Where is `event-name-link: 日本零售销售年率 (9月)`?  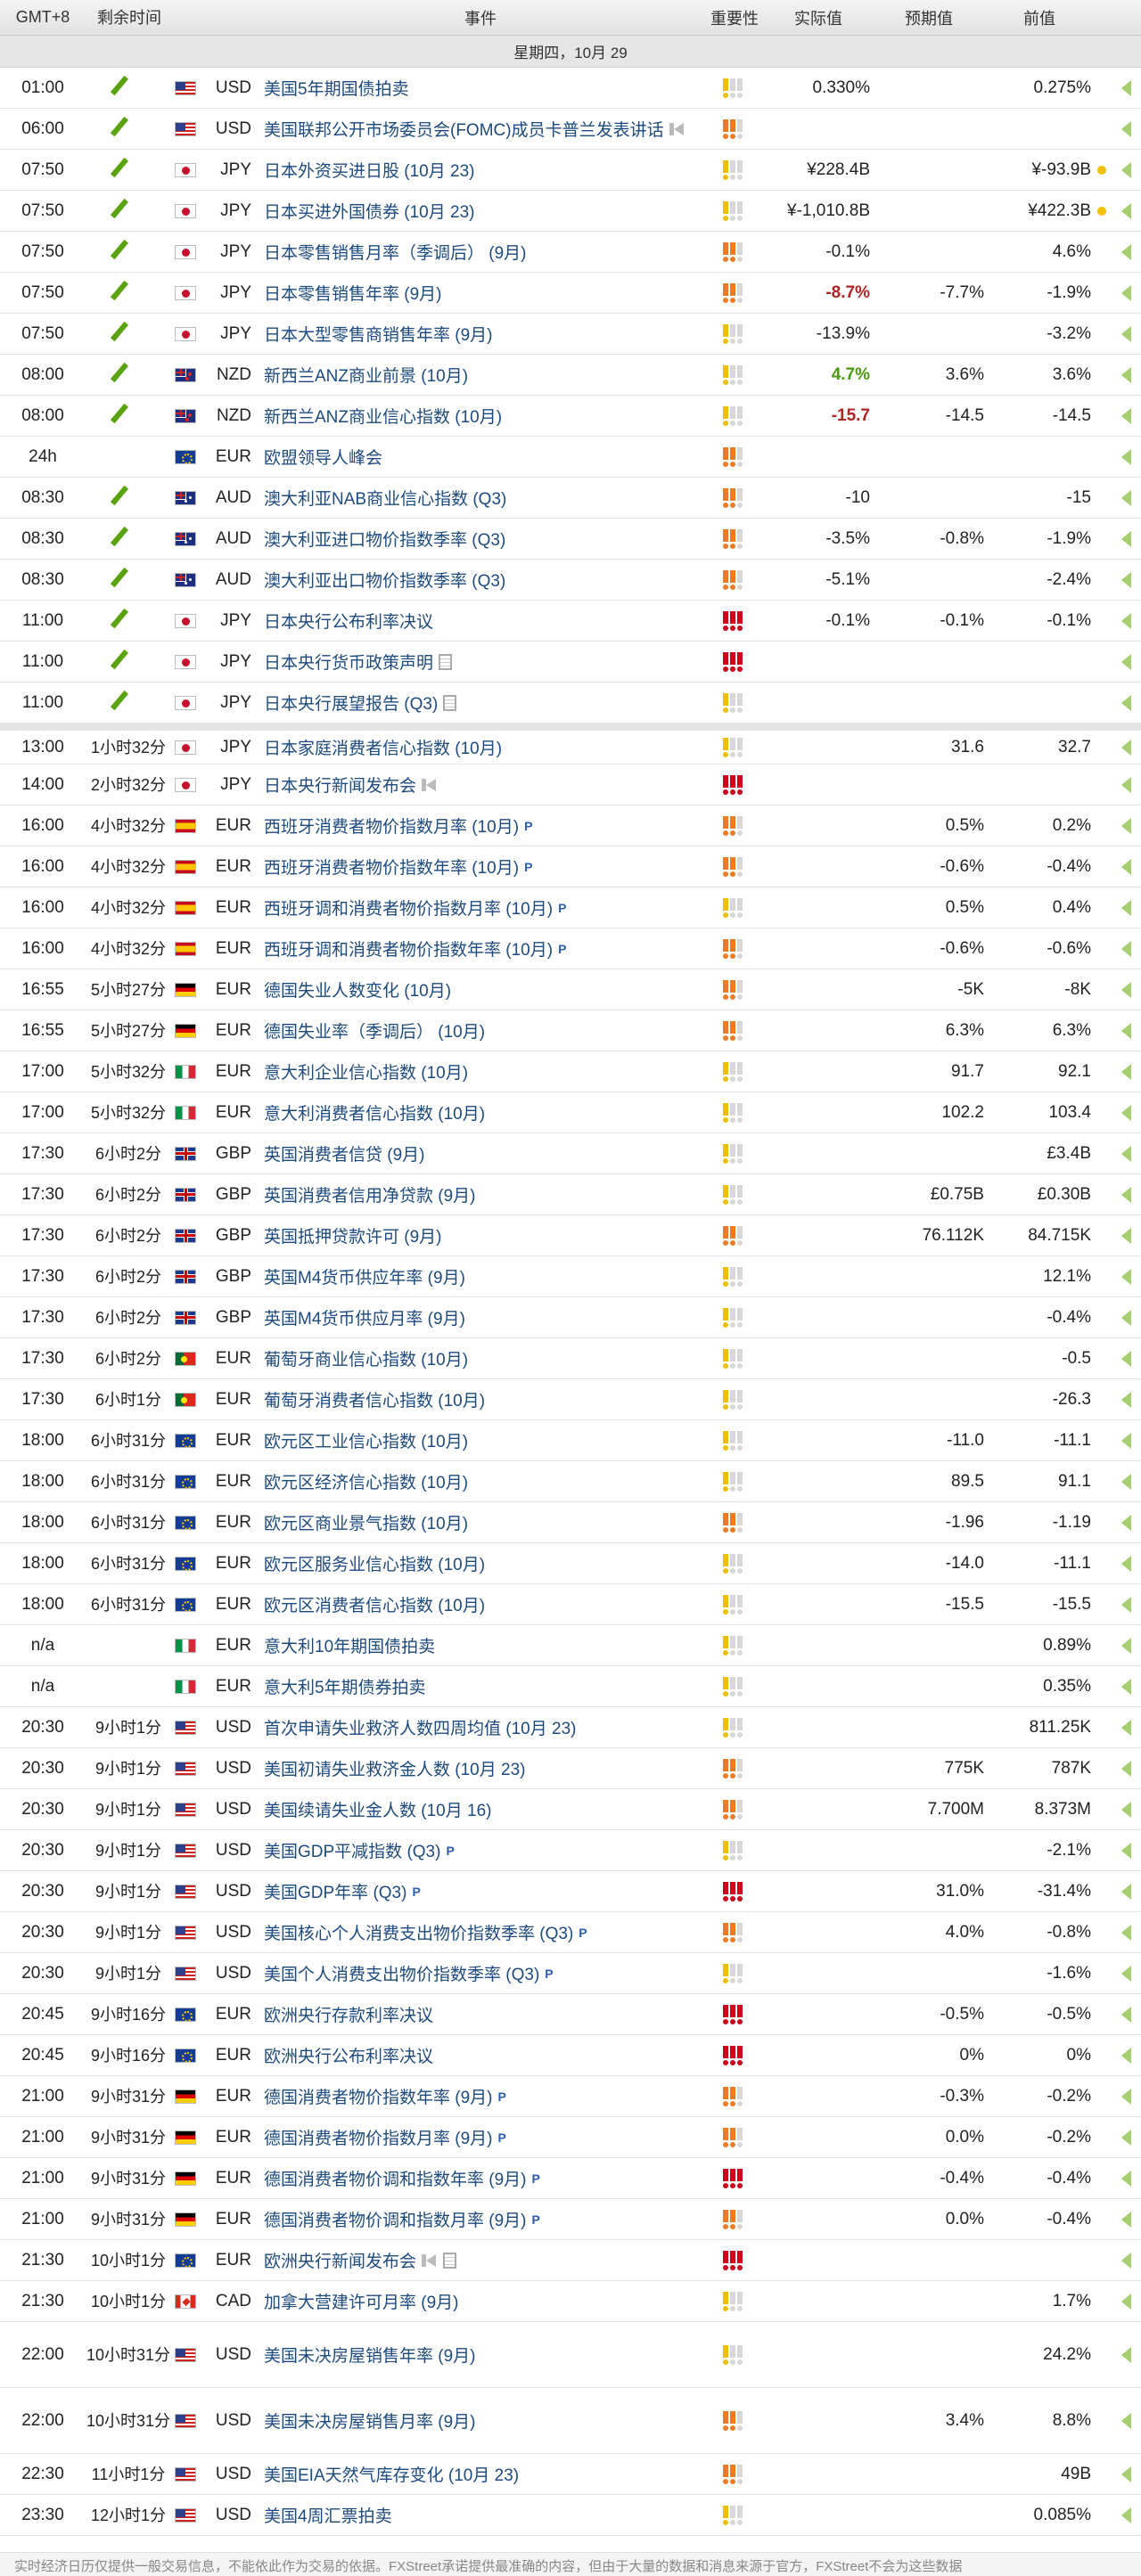
event-name-link: 日本零售销售年率 (9月) is located at coordinates (478, 293).